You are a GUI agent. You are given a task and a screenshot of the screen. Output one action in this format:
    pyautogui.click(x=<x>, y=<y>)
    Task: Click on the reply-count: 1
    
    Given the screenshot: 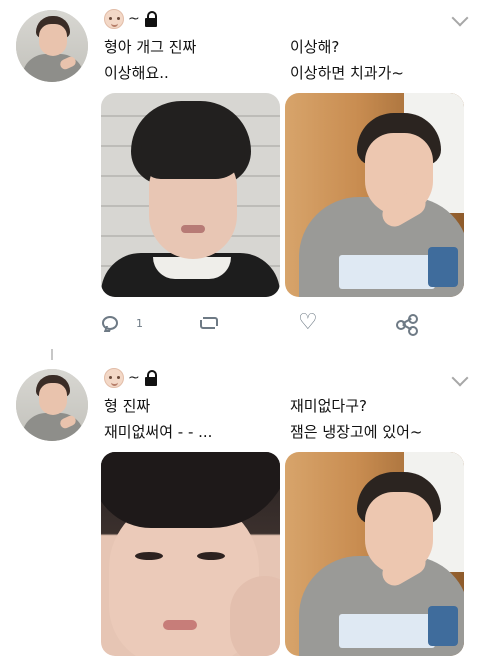 What is the action you would take?
    pyautogui.click(x=139, y=323)
    